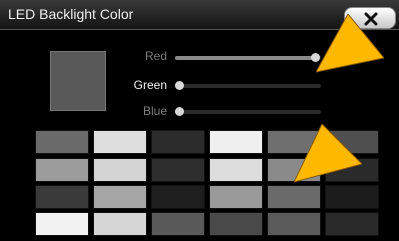 The image size is (399, 241). What do you see at coordinates (71, 14) in the screenshot?
I see `page-title: LED Backlight Color` at bounding box center [71, 14].